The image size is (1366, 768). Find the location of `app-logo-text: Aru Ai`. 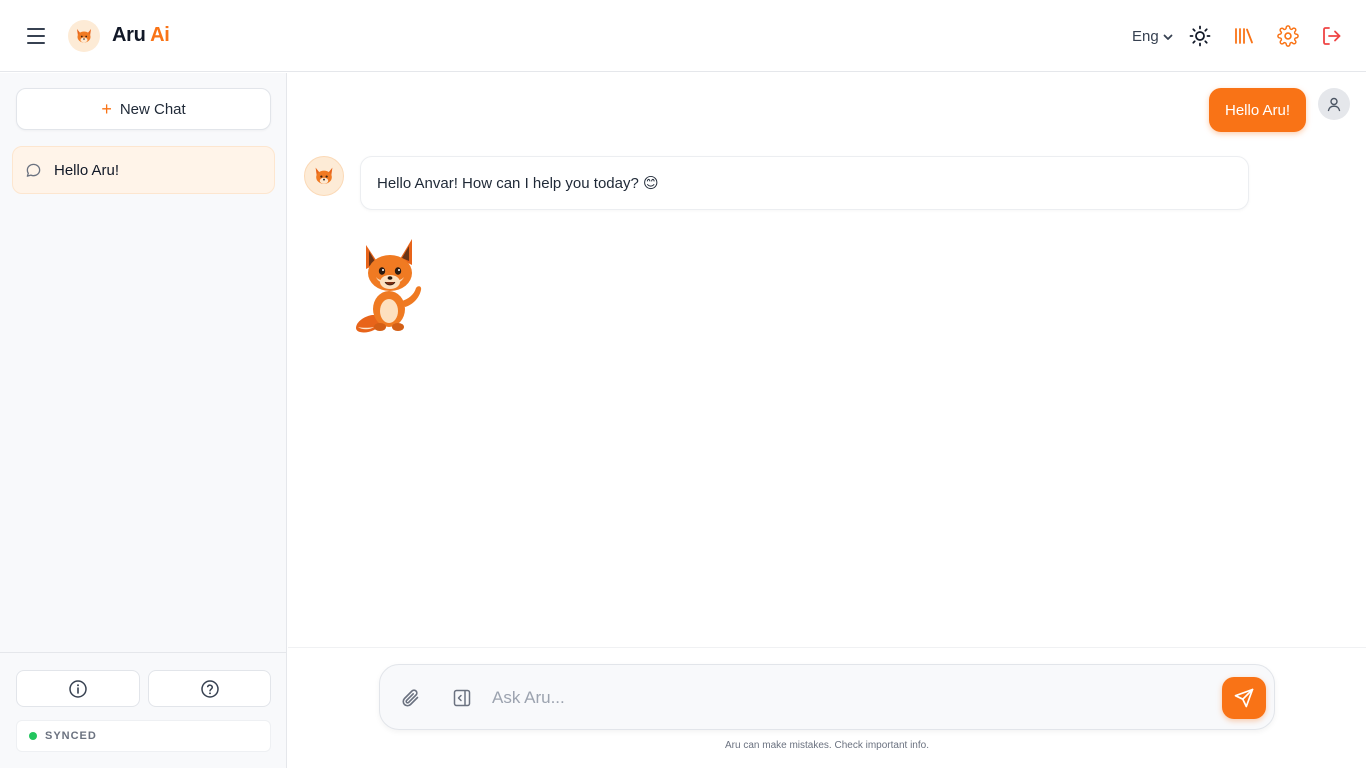

app-logo-text: Aru Ai is located at coordinates (141, 35).